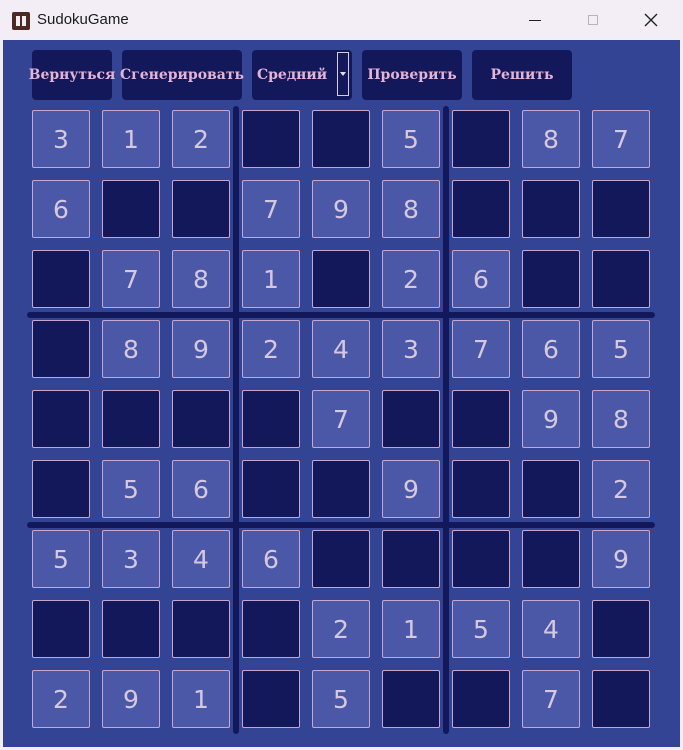 The height and width of the screenshot is (750, 683). Describe the element at coordinates (292, 75) in the screenshot. I see `difficulty-value: Средний` at that location.